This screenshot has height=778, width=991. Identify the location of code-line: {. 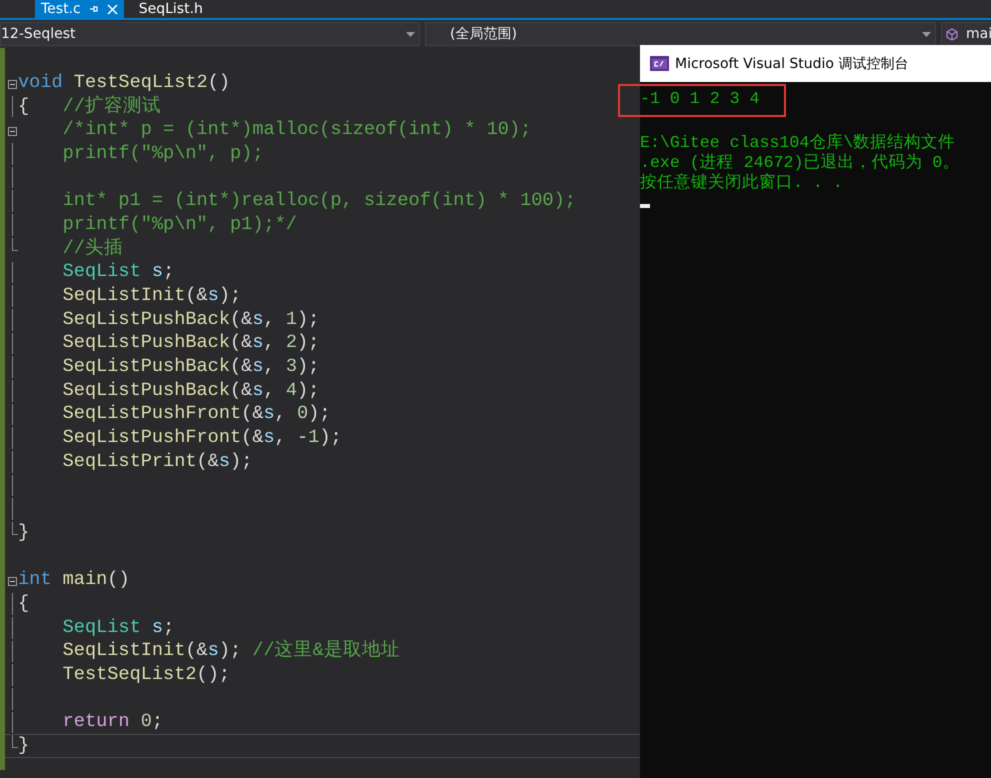
(24, 603).